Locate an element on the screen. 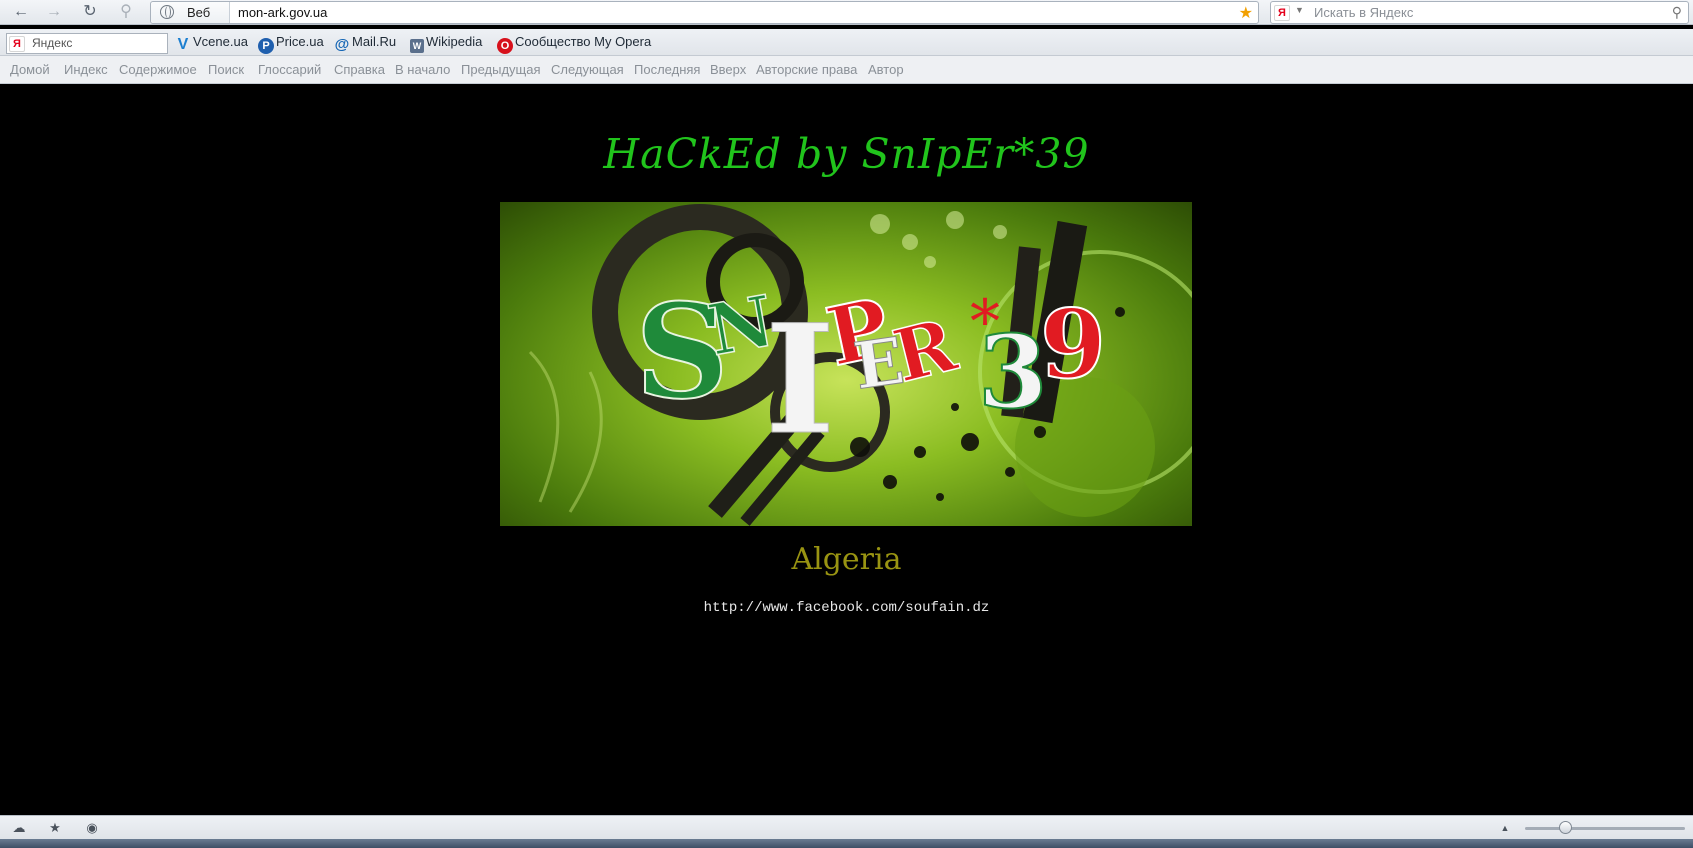  mailru-icon: @ is located at coordinates (342, 44).